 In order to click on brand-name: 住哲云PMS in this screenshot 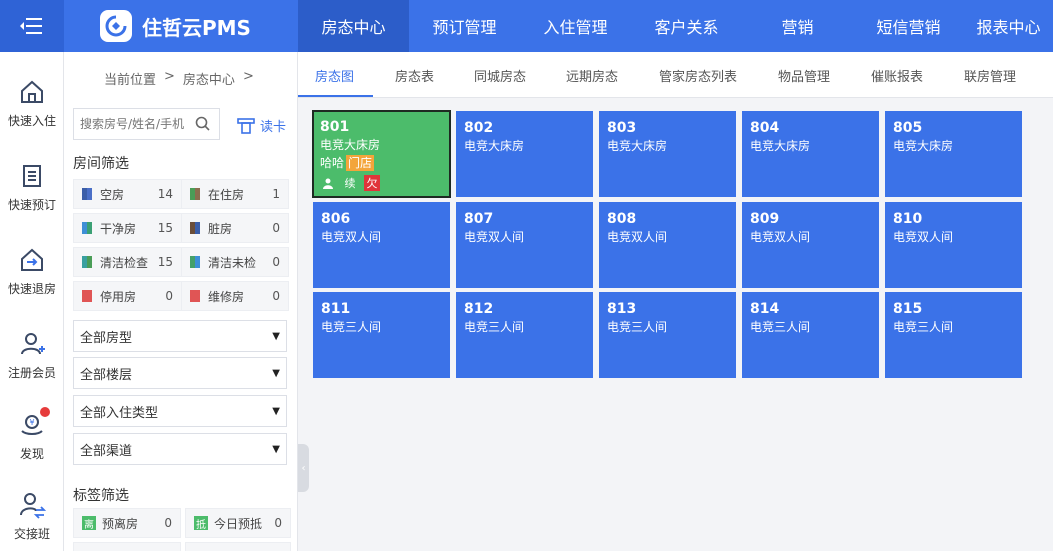, I will do `click(196, 27)`.